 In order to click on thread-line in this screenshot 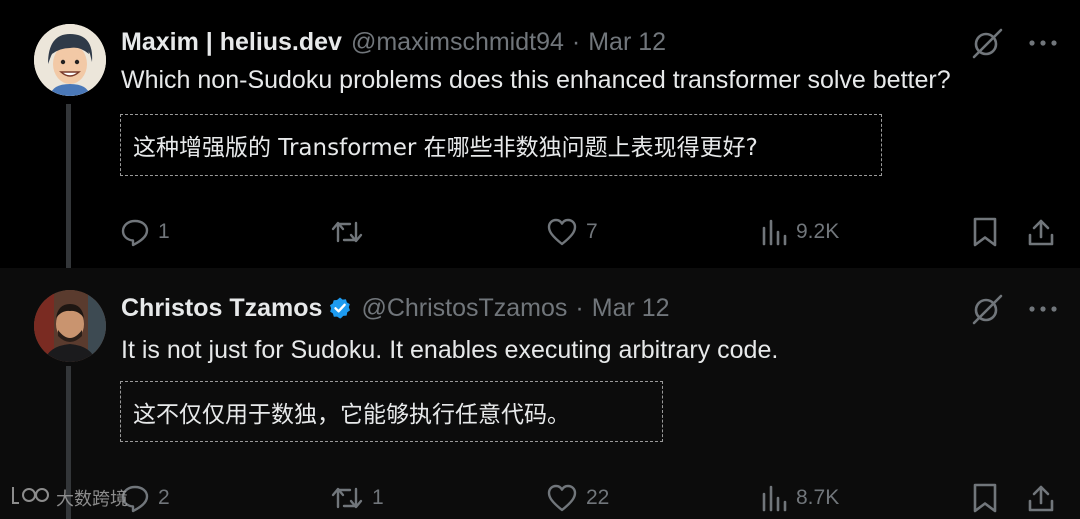, I will do `click(68, 186)`.